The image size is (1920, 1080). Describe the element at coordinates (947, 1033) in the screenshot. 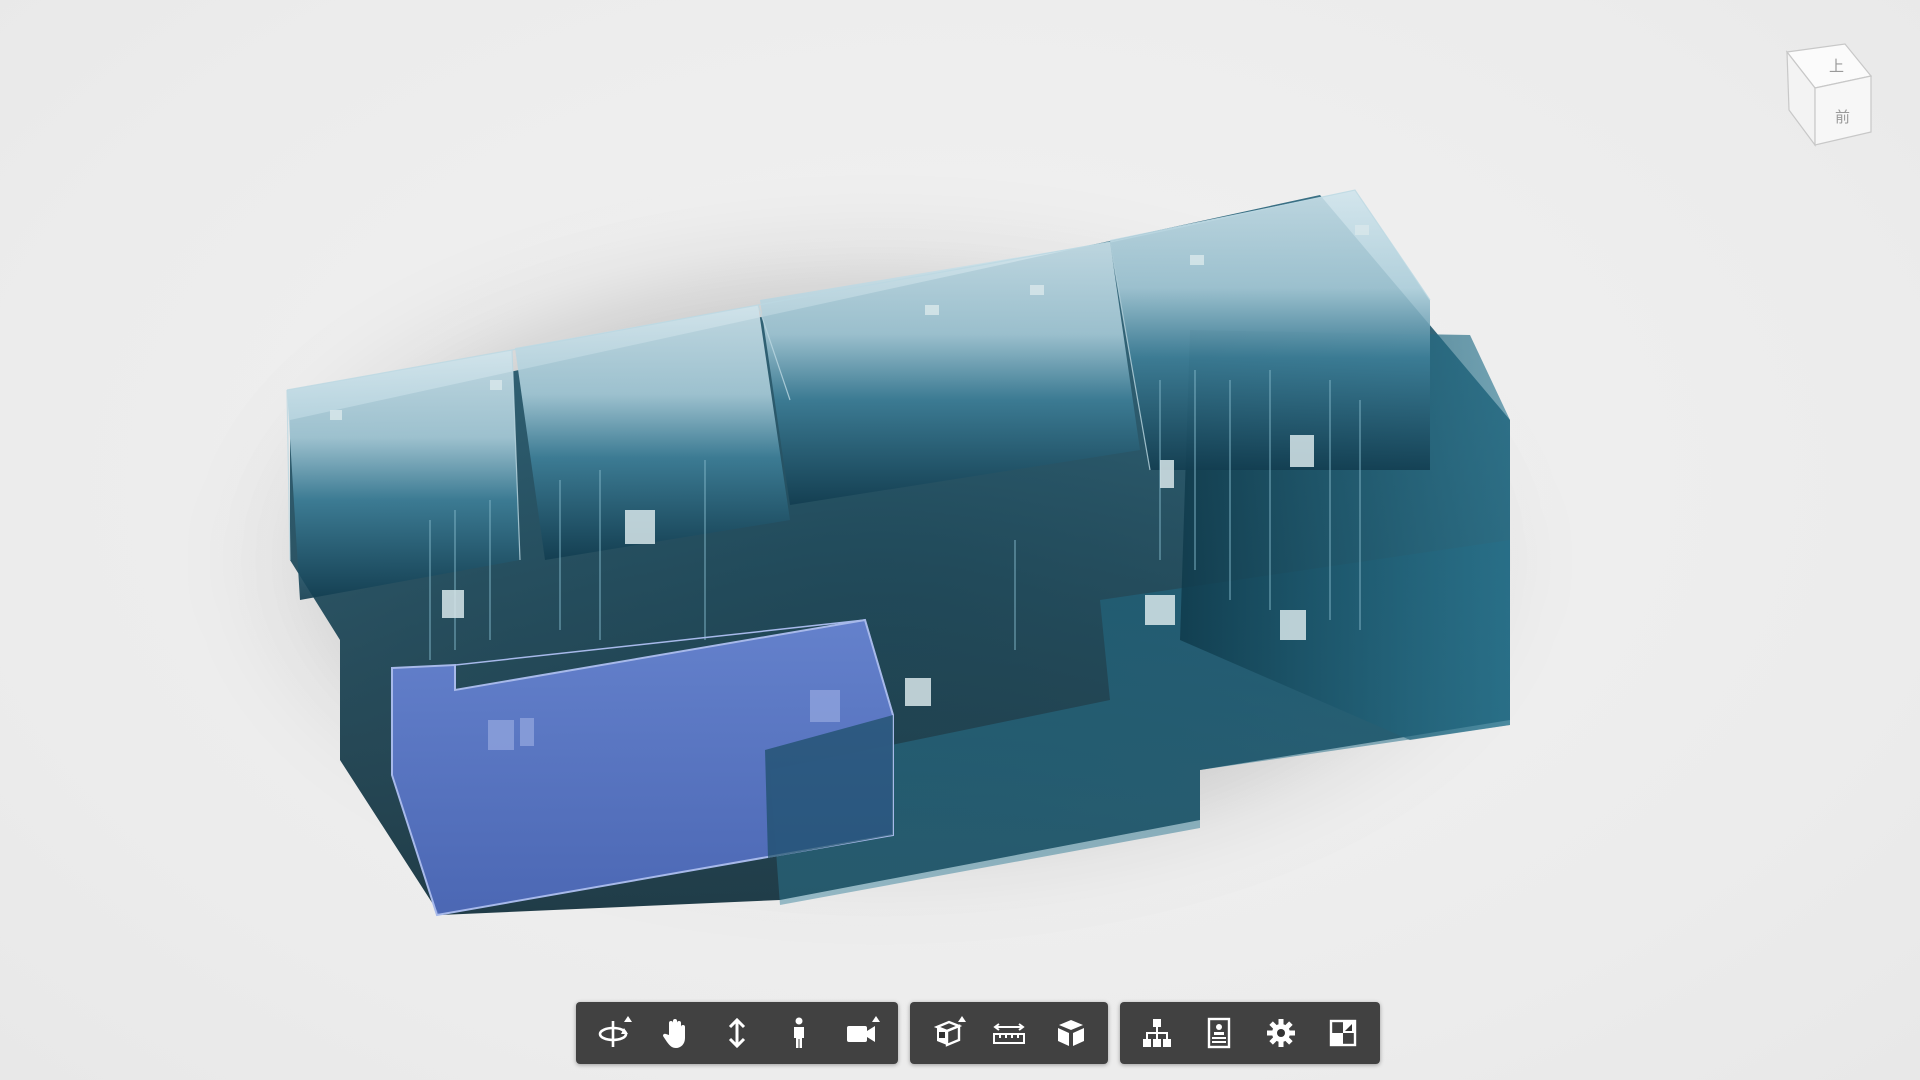

I see `section-button` at that location.